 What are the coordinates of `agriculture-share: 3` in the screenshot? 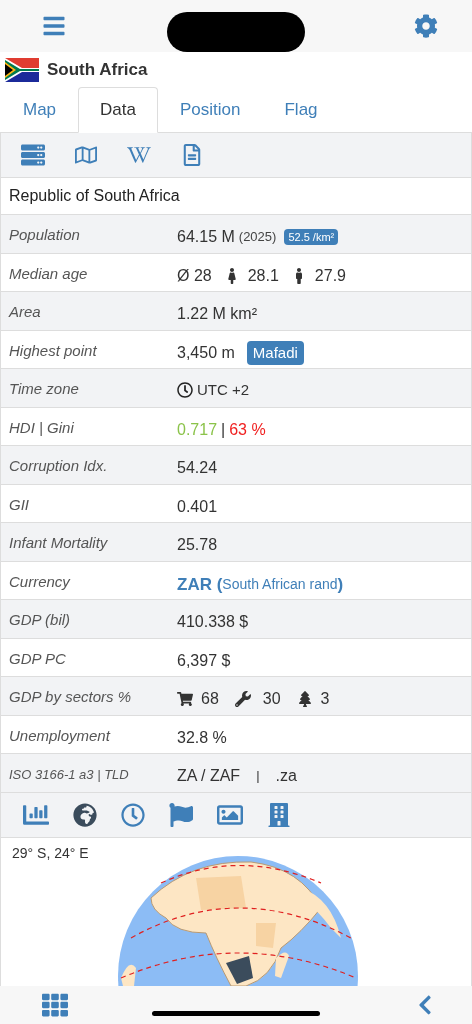 It's located at (325, 699).